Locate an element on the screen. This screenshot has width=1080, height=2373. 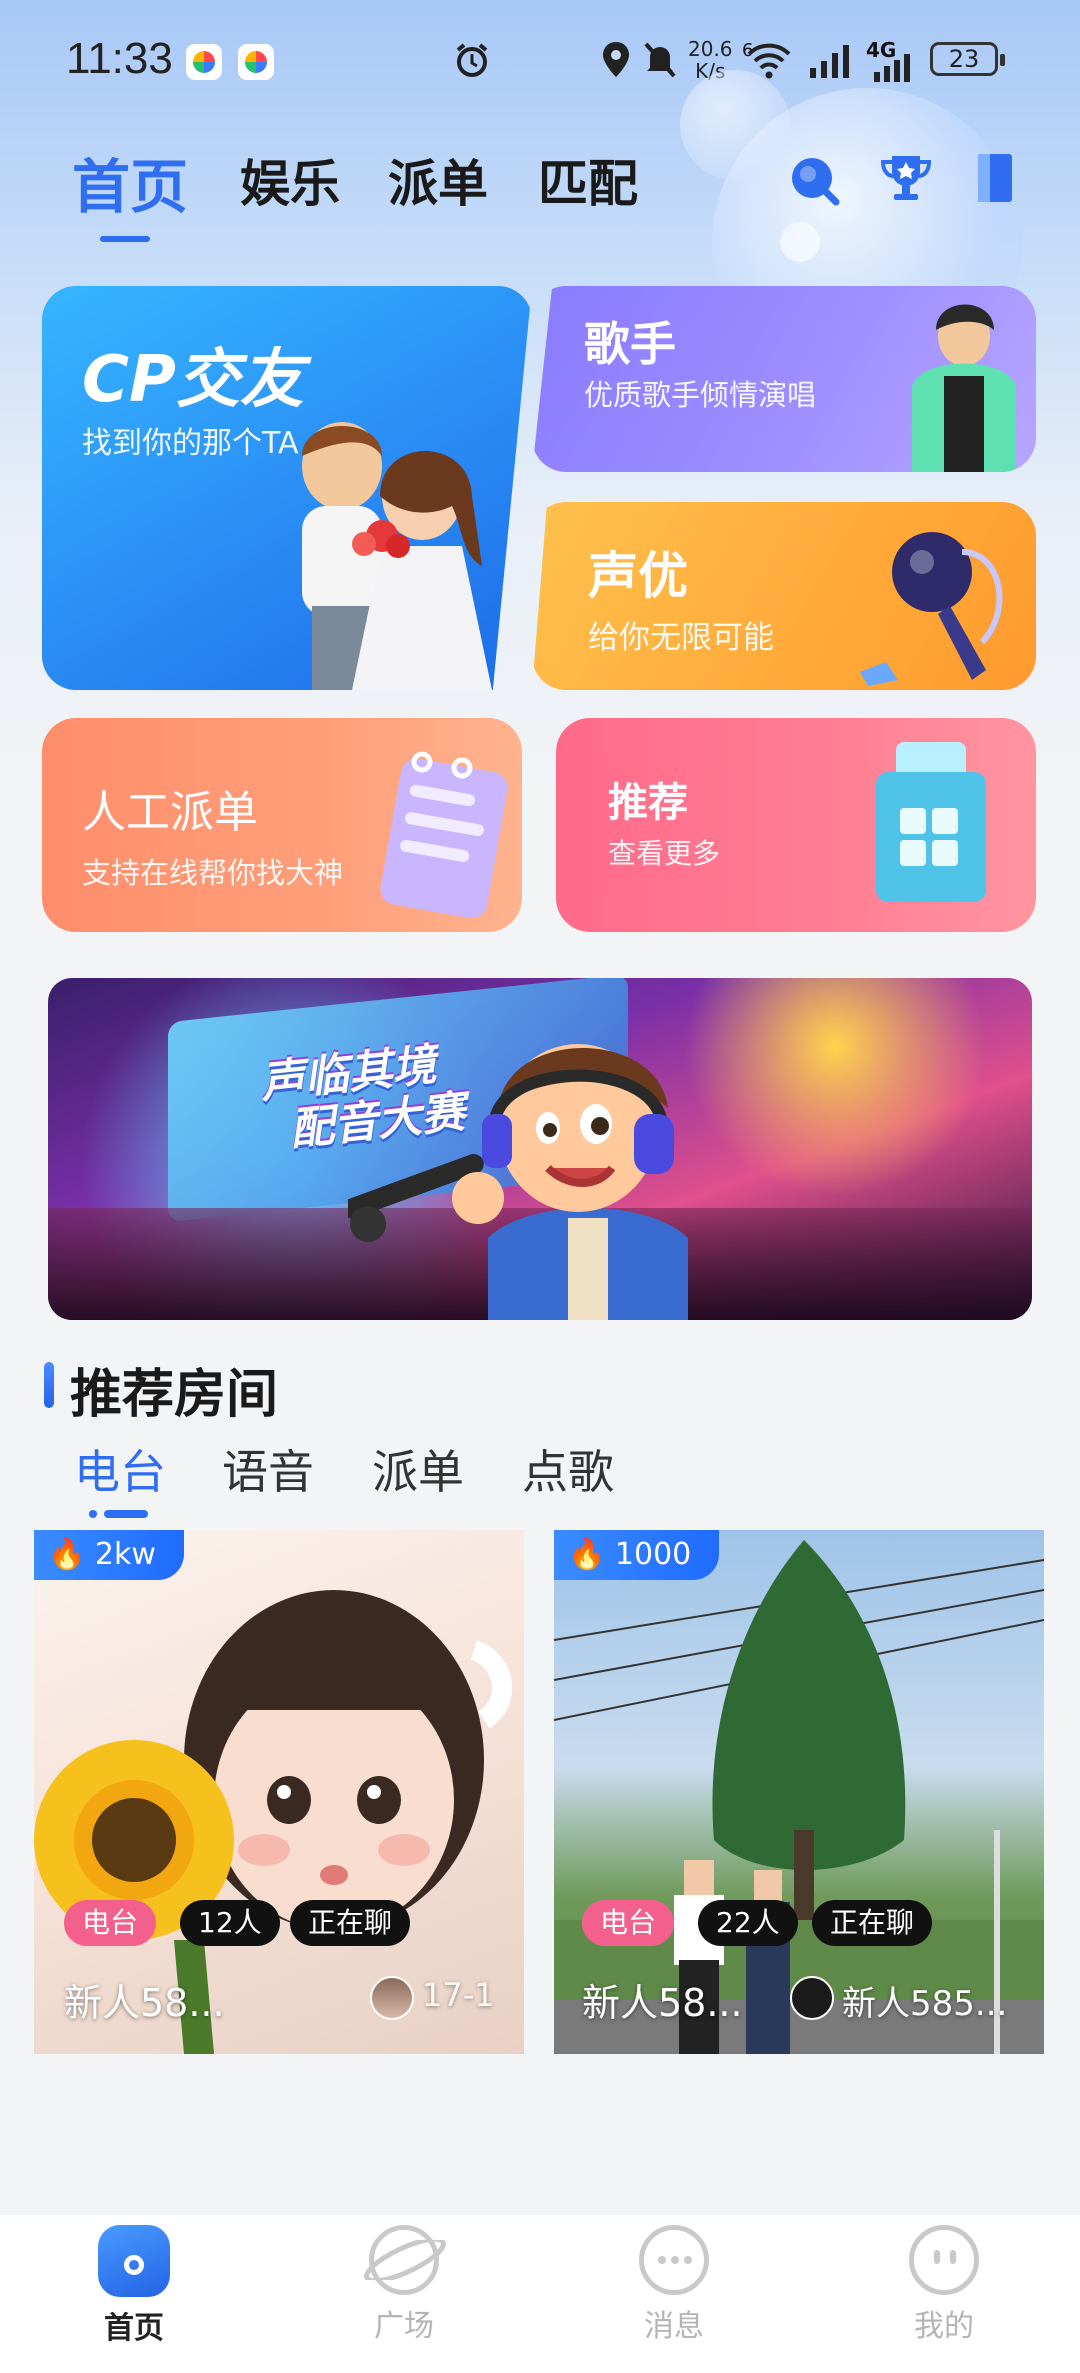
mute-icon is located at coordinates (660, 64).